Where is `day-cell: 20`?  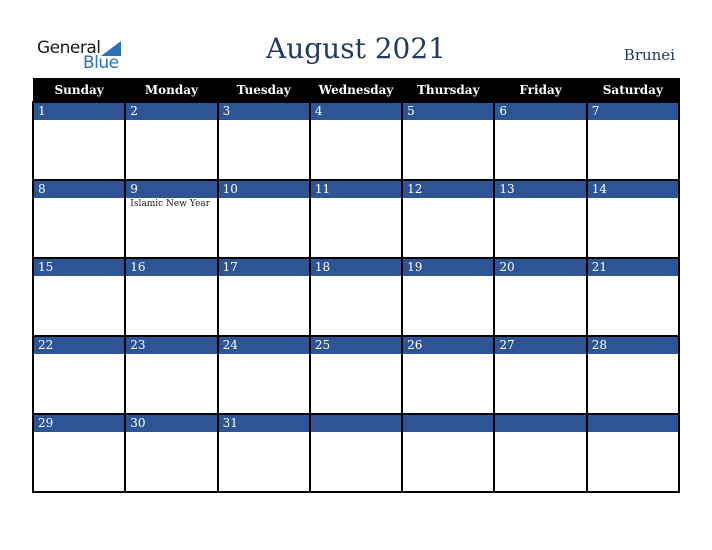
day-cell: 20 is located at coordinates (540, 296).